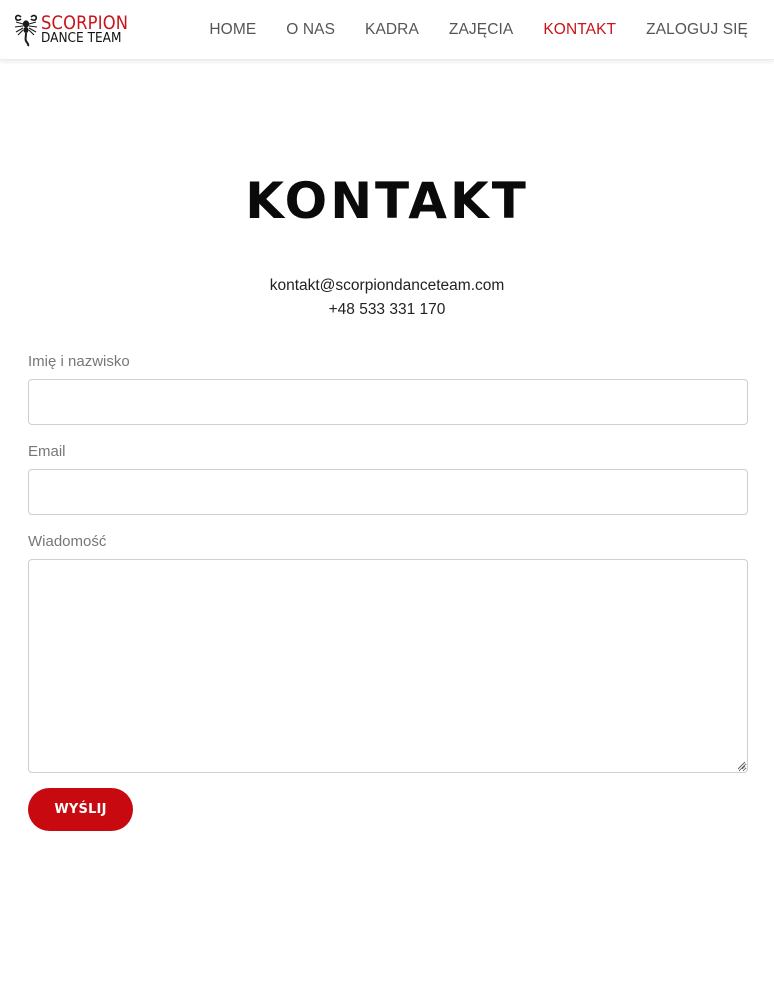 The image size is (774, 984). Describe the element at coordinates (741, 765) in the screenshot. I see `resize-grip-icon` at that location.